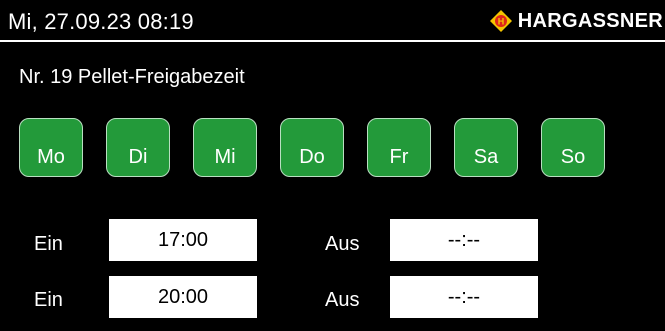 This screenshot has height=331, width=665. Describe the element at coordinates (573, 147) in the screenshot. I see `day-button-so: So` at that location.